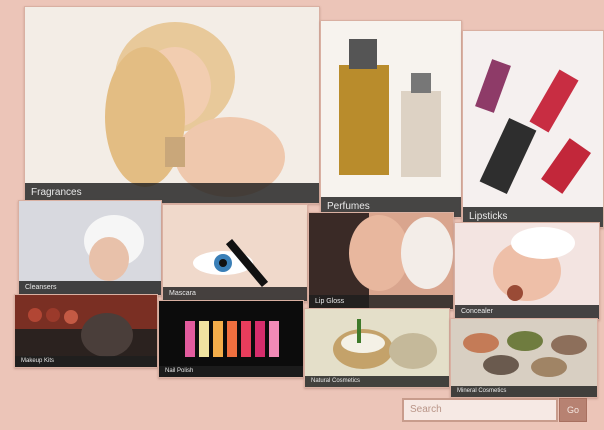  I want to click on category-label: Lip Gloss, so click(381, 302).